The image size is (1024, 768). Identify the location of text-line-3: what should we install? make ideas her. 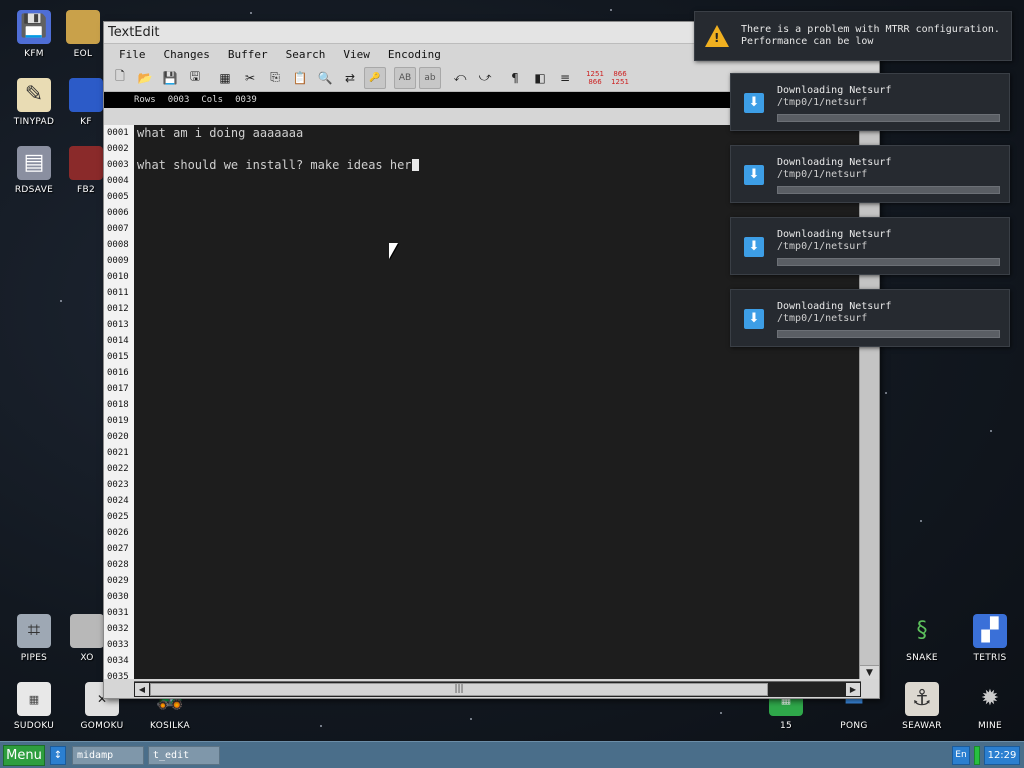
(278, 165).